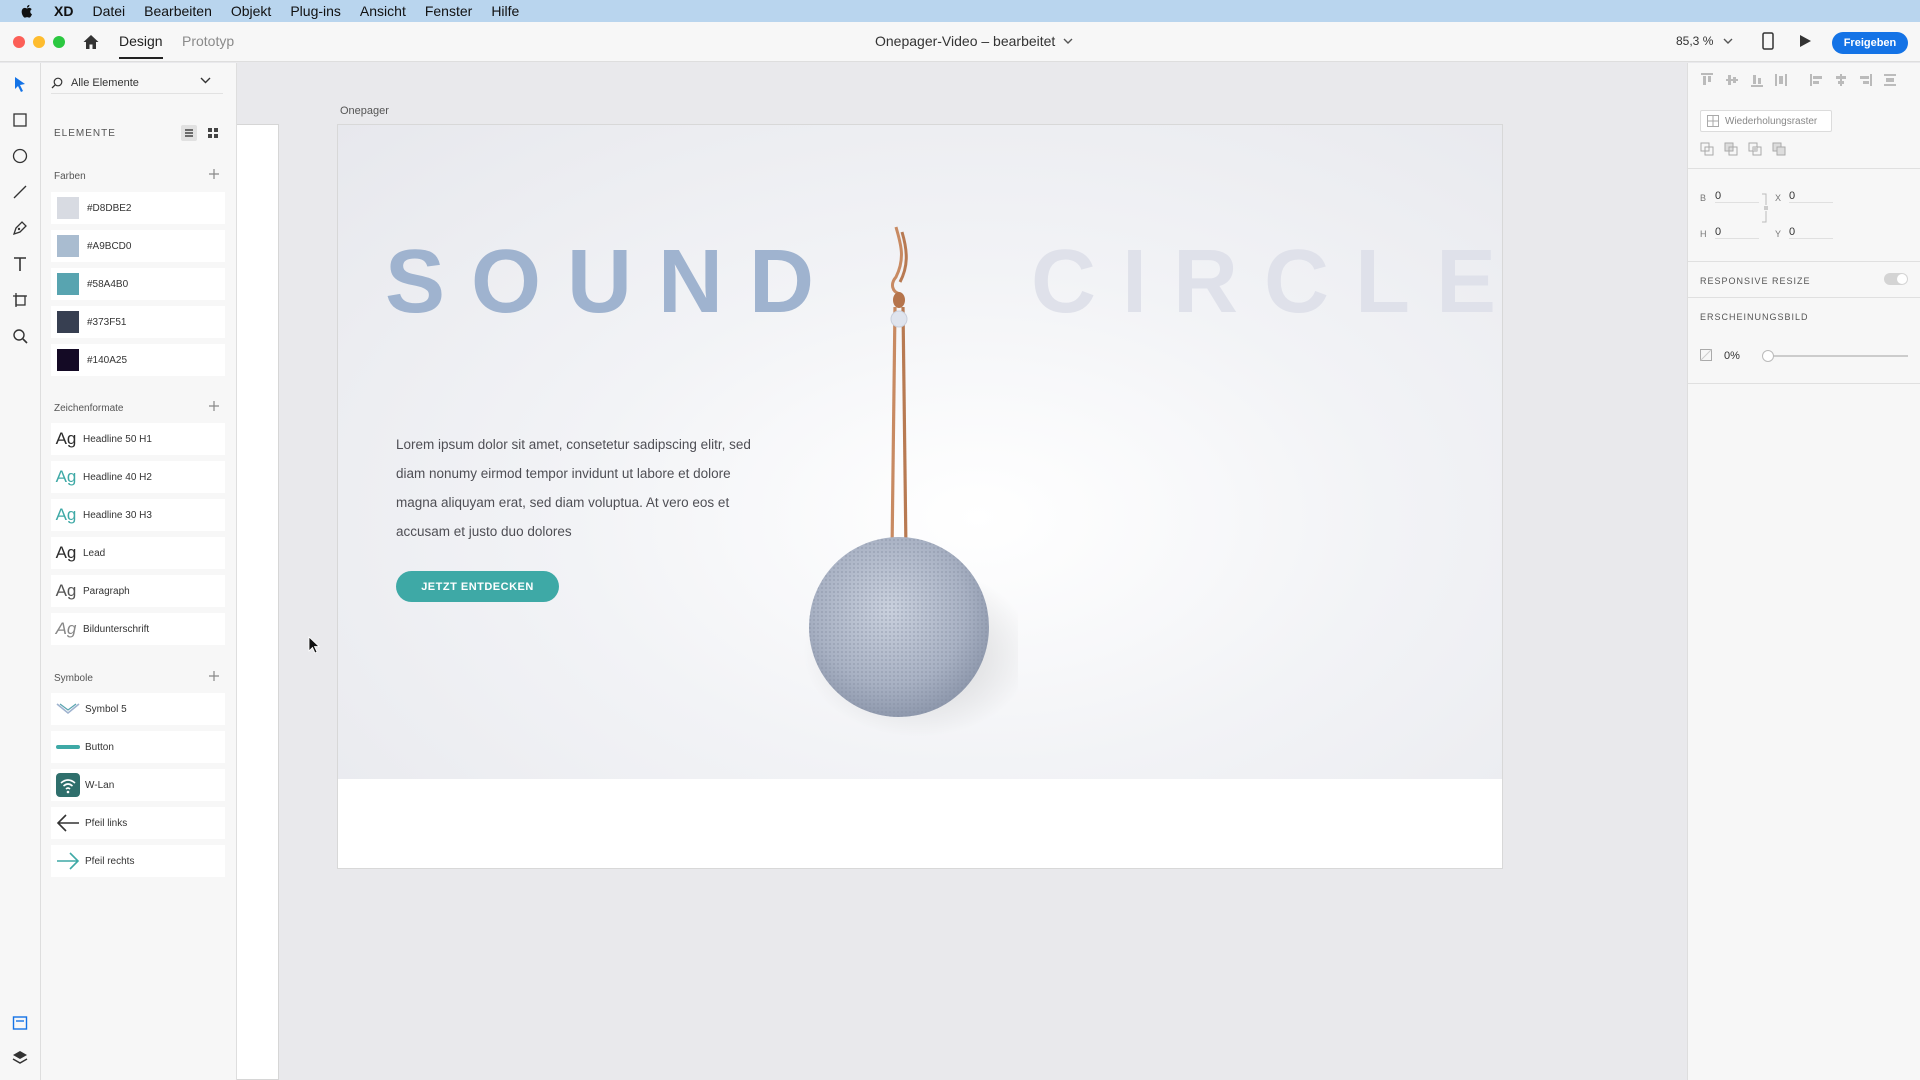 Image resolution: width=1920 pixels, height=1080 pixels. What do you see at coordinates (138, 553) in the screenshot?
I see `charstyle-item: Ag Lead` at bounding box center [138, 553].